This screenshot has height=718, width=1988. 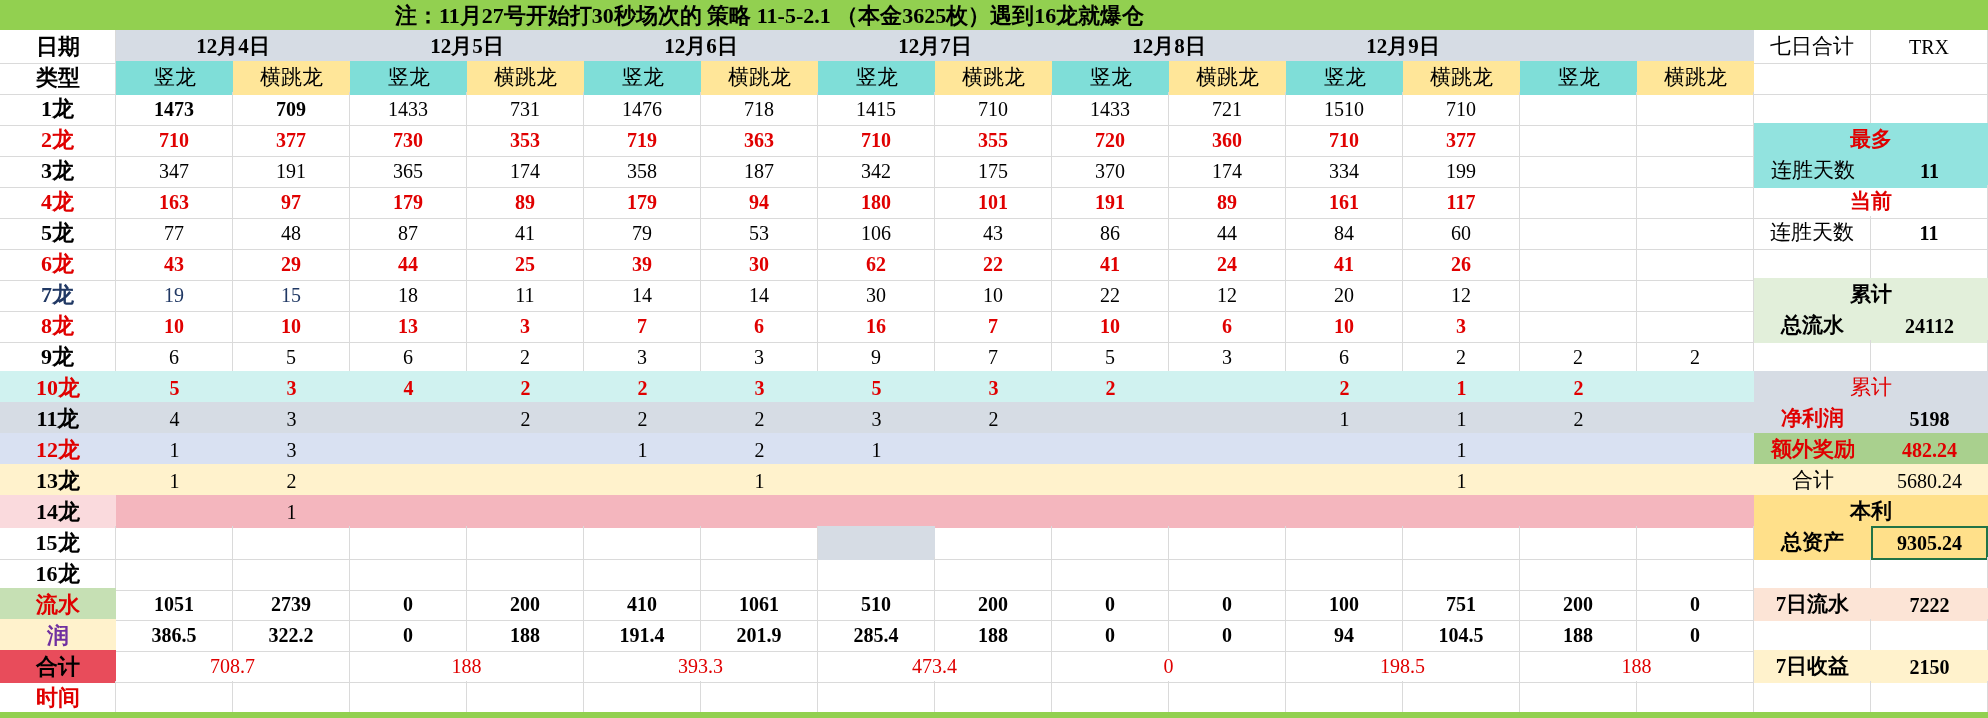 I want to click on row-label: 10龙, so click(x=58, y=387).